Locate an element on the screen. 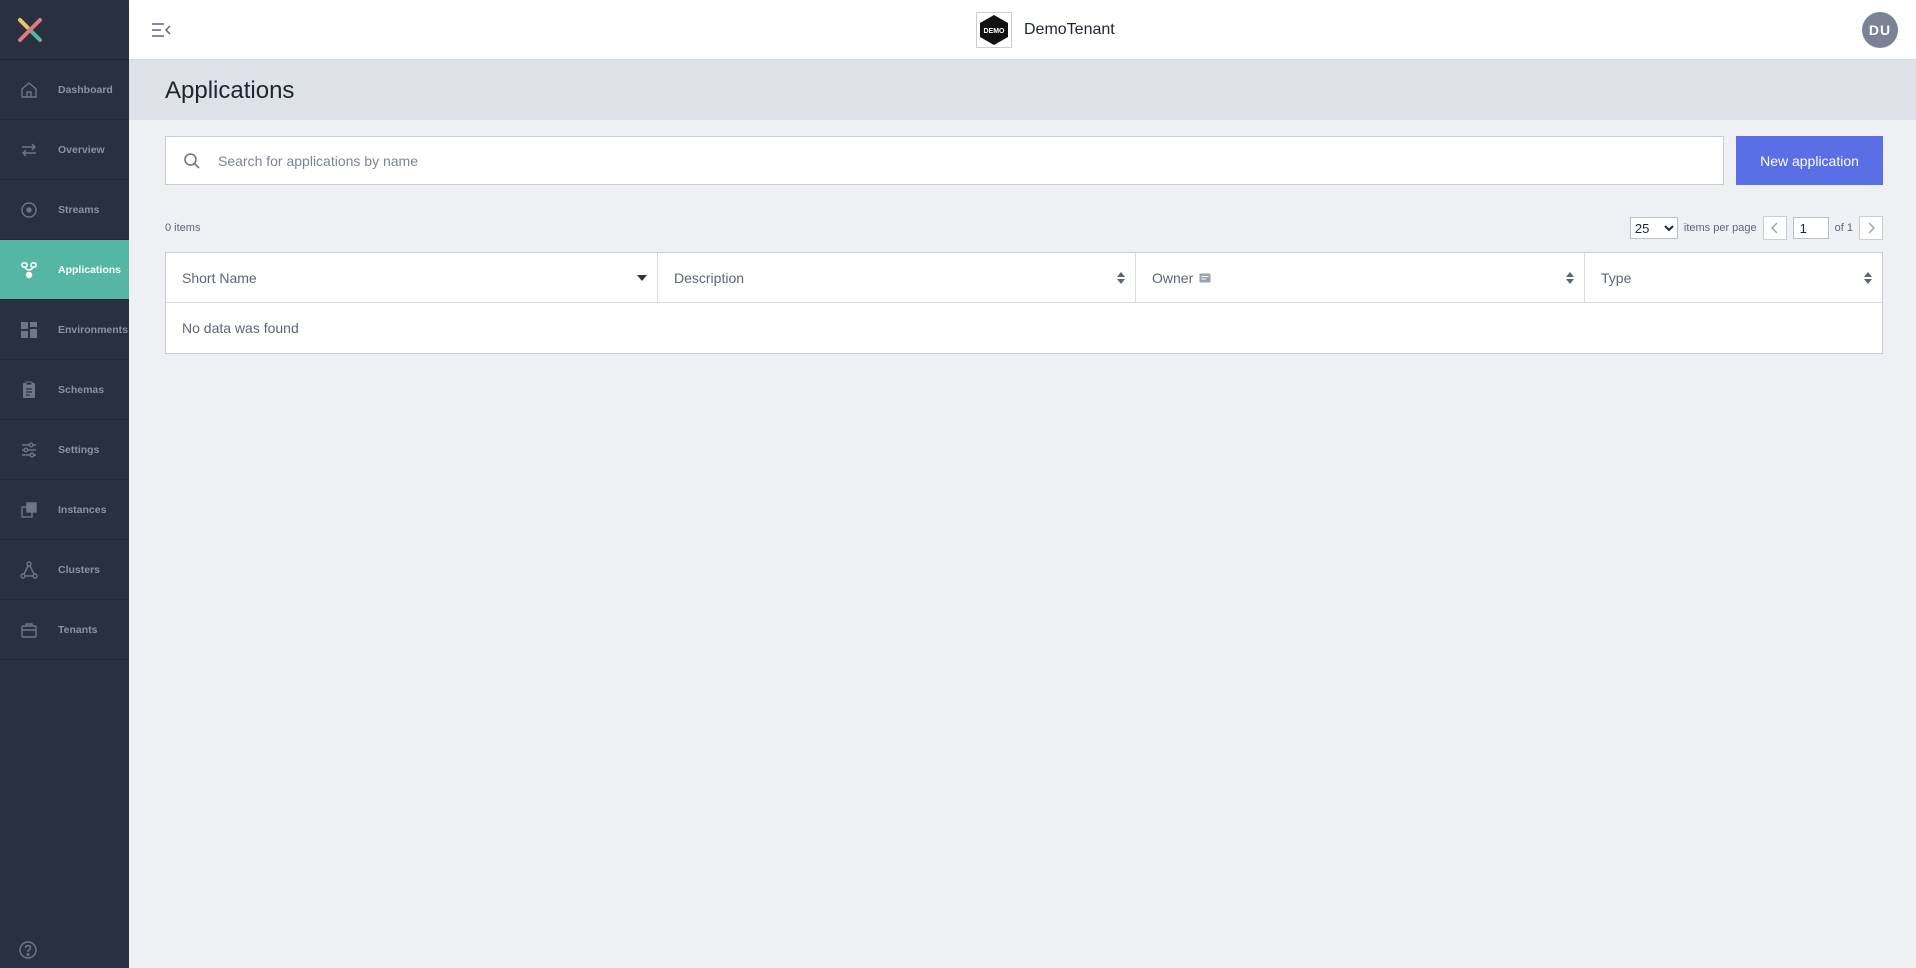  sidebar-item-overview: Overview is located at coordinates (64, 150).